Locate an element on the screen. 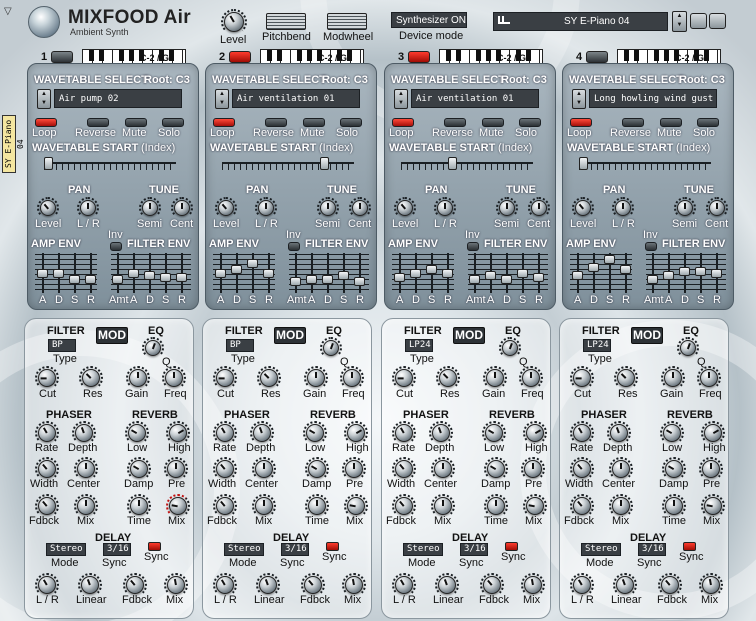 The height and width of the screenshot is (621, 756). pitchbend-wheel is located at coordinates (286, 21).